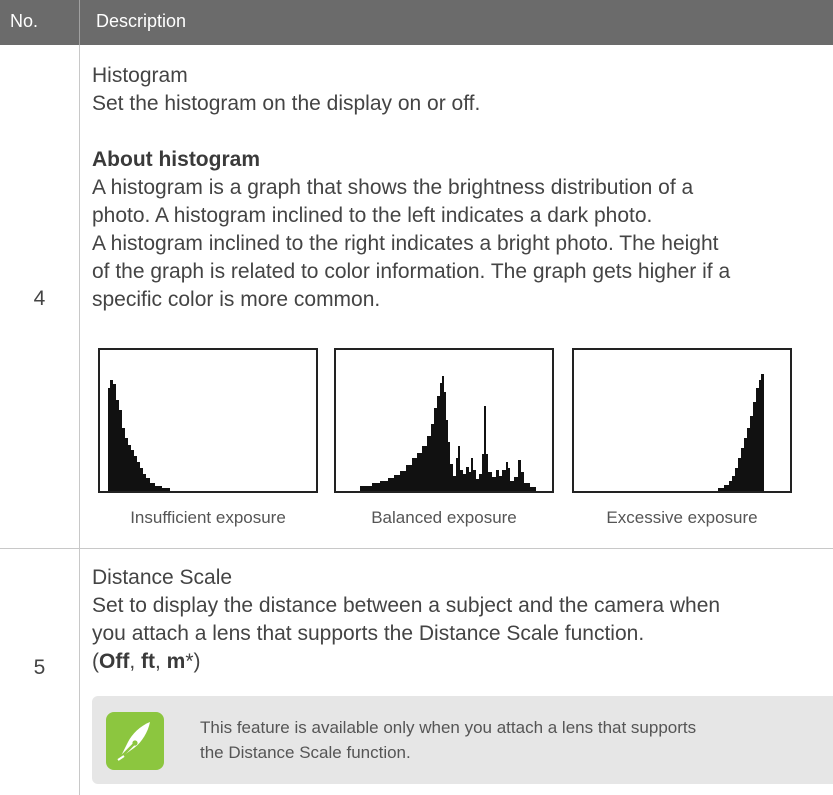  What do you see at coordinates (176, 661) in the screenshot?
I see `option-m: m` at bounding box center [176, 661].